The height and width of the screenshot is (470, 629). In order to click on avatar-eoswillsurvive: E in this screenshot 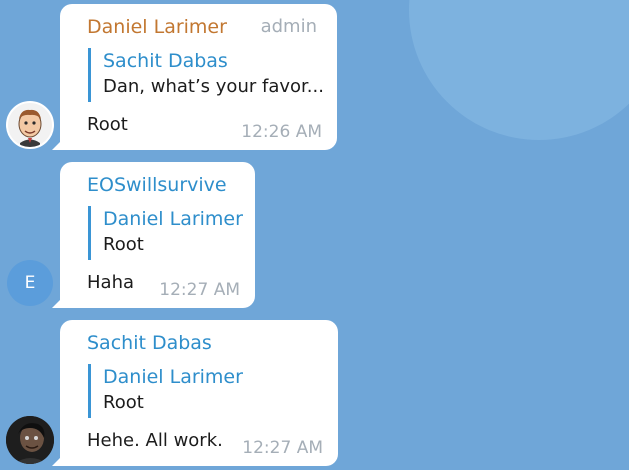, I will do `click(30, 283)`.